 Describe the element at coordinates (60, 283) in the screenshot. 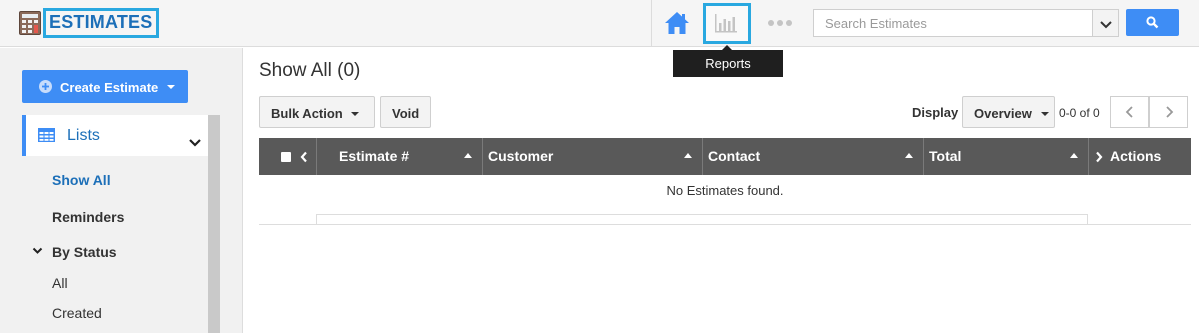

I see `sidebar-item-all: All` at that location.